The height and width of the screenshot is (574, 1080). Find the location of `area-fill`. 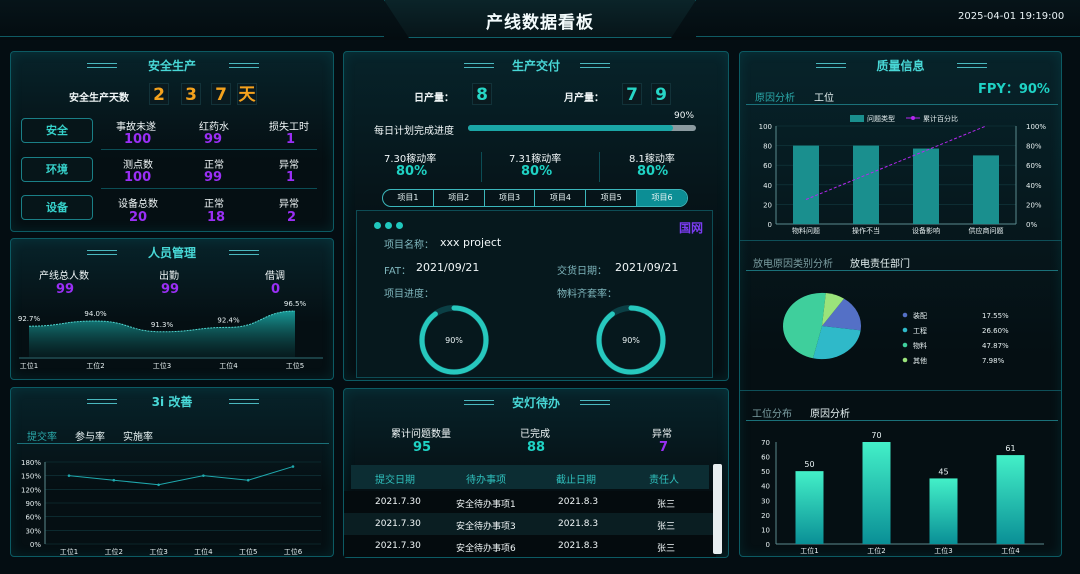

area-fill is located at coordinates (162, 334).